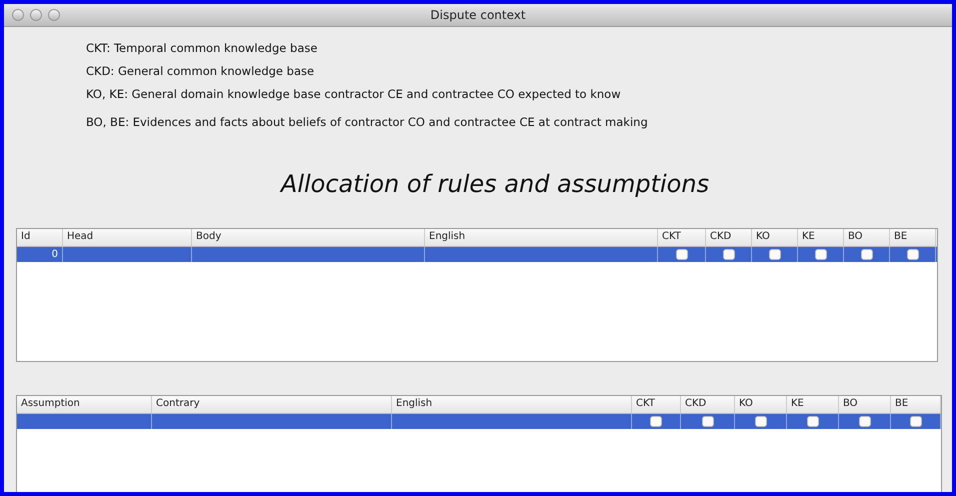 The height and width of the screenshot is (496, 956). I want to click on legend-text: BO, BE: Evidences and facts about beliefs of contractor CO and contractee CE at contract making, so click(367, 122).